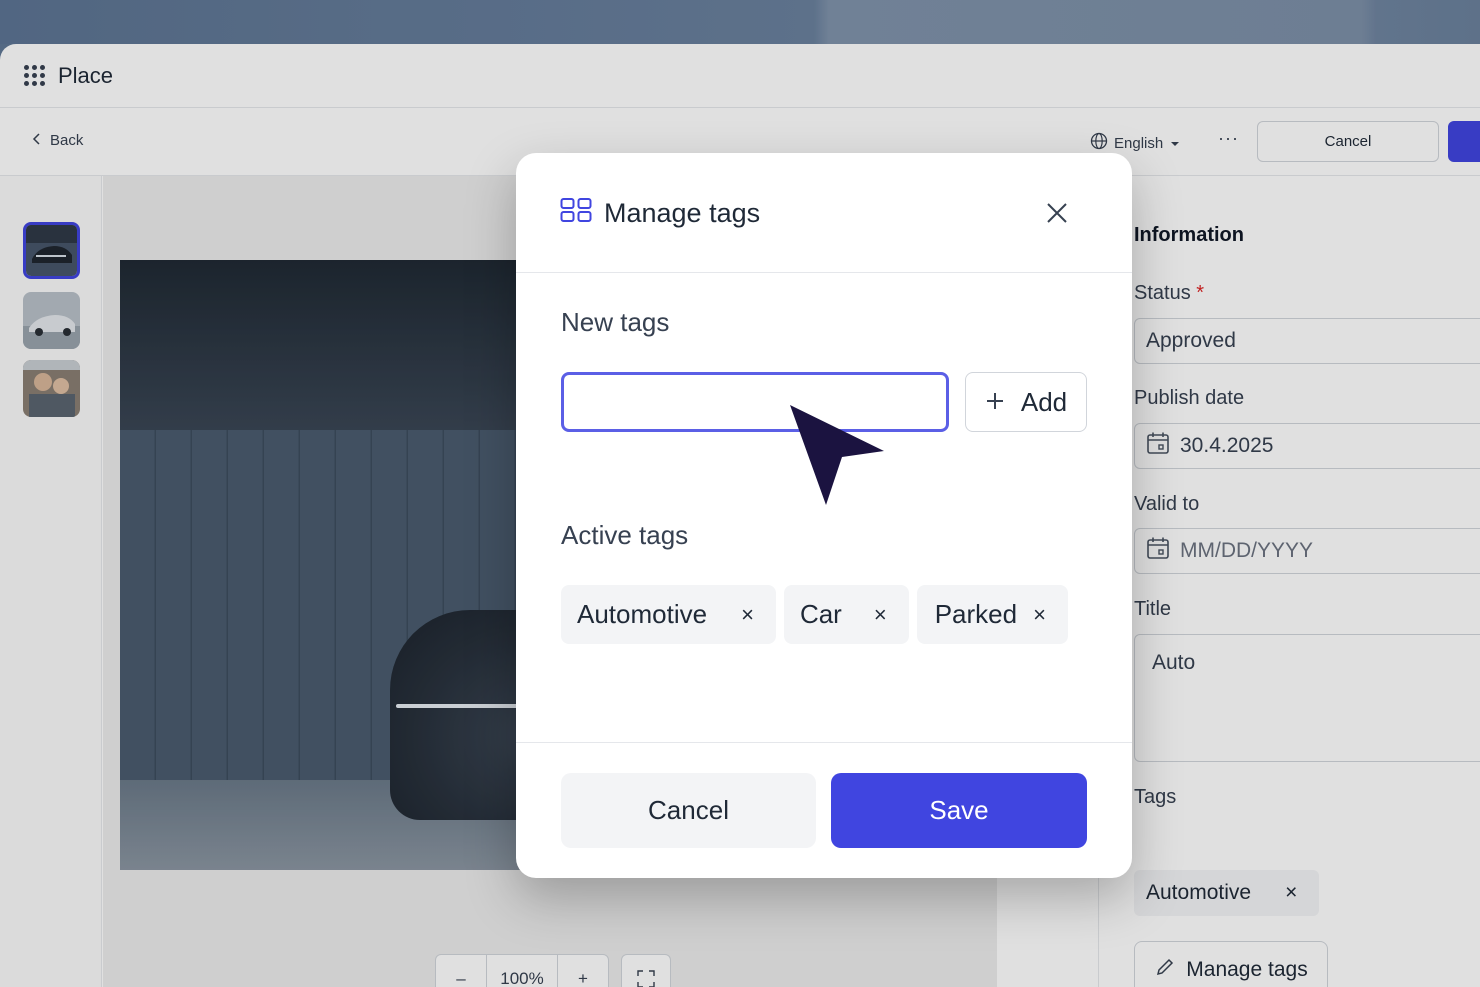  I want to click on active-tag-chip: Automotive ×, so click(668, 614).